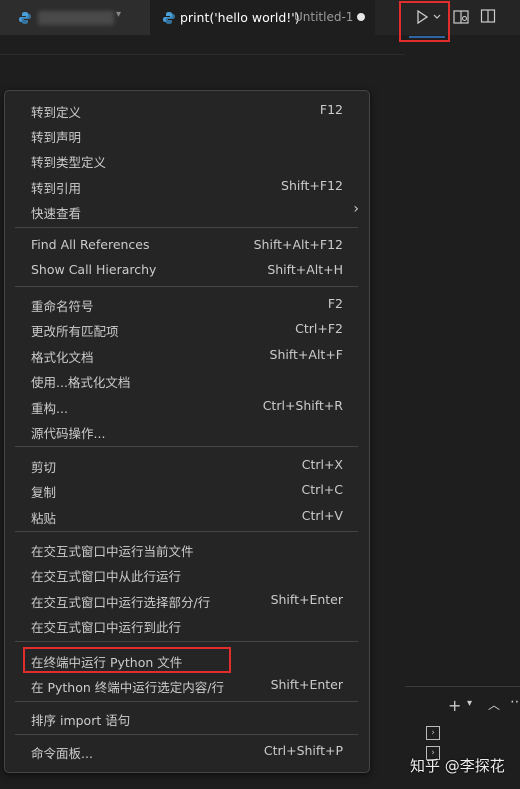 The width and height of the screenshot is (520, 789). What do you see at coordinates (187, 685) in the screenshot?
I see `menu-item-run-selection-python-terminal: 在 Python 终端中运行选定内容/行 Shift+Enter` at bounding box center [187, 685].